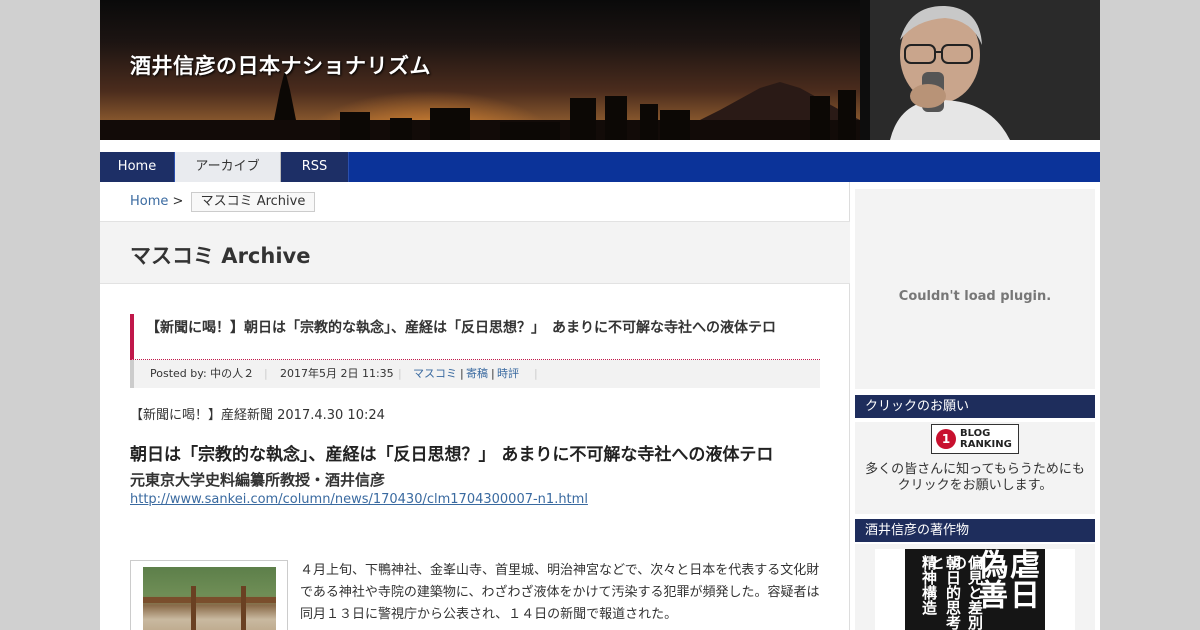 The width and height of the screenshot is (1200, 630). Describe the element at coordinates (945, 592) in the screenshot. I see `book-cover-text: 朝日的思考と` at that location.